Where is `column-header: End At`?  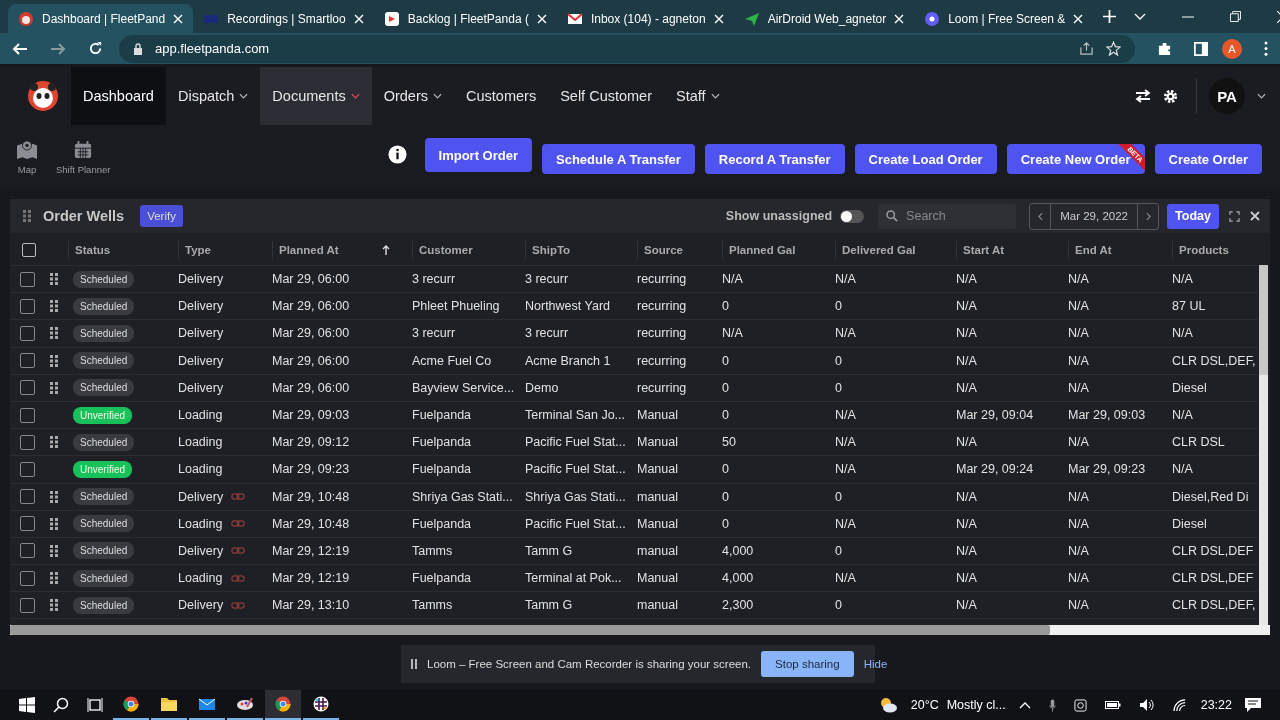 column-header: End At is located at coordinates (1120, 250).